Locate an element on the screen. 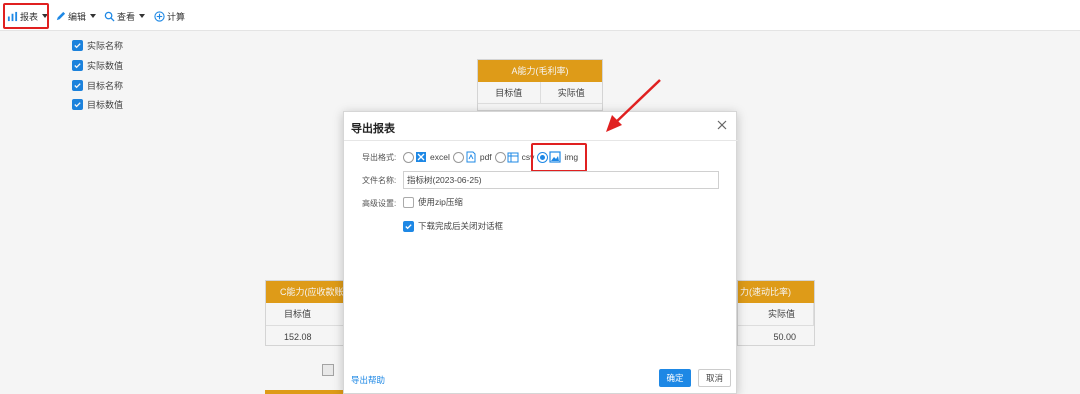 This screenshot has height=394, width=1080. close-icon is located at coordinates (722, 125).